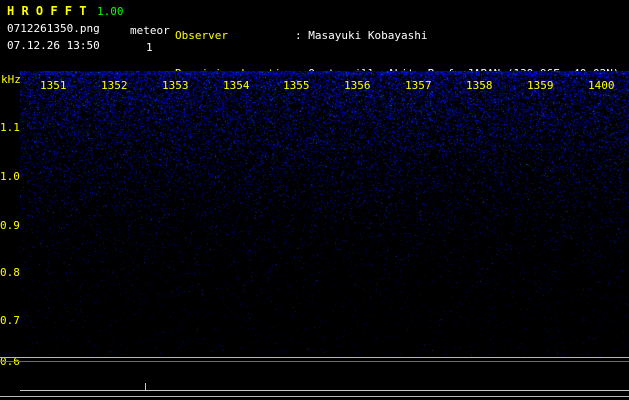 The image size is (629, 400). I want to click on info-row-observer: Observer : Masayuki Kobayashi, so click(397, 36).